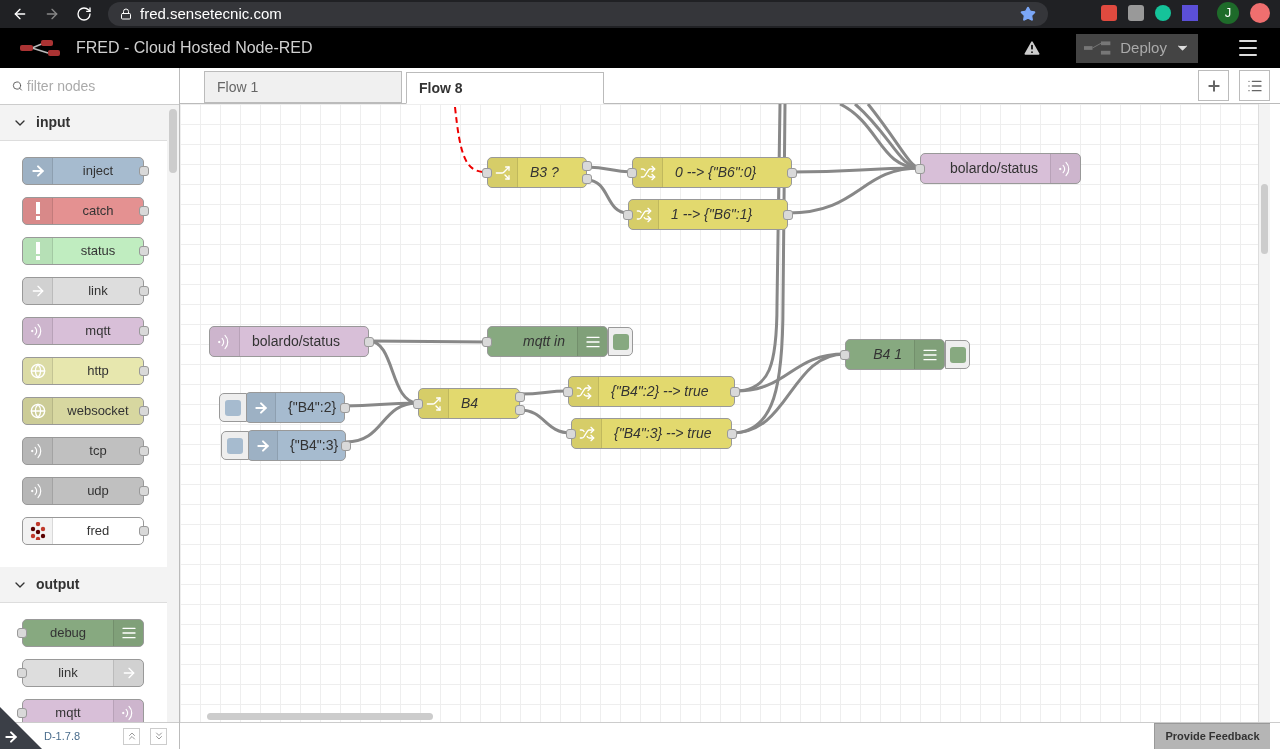 The image size is (1280, 749). What do you see at coordinates (712, 172) in the screenshot?
I see `flow-node: 0 --> {"B6":0}` at bounding box center [712, 172].